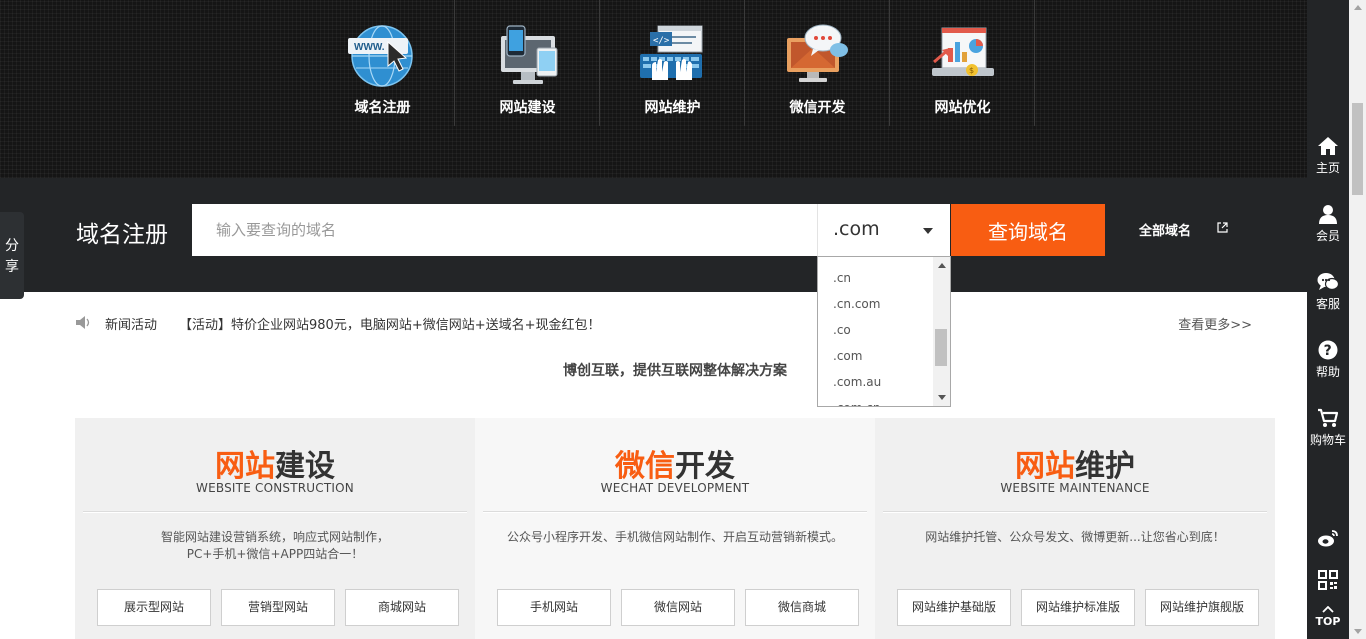 The height and width of the screenshot is (639, 1366). What do you see at coordinates (1328, 282) in the screenshot?
I see `chat-bubbles-icon` at bounding box center [1328, 282].